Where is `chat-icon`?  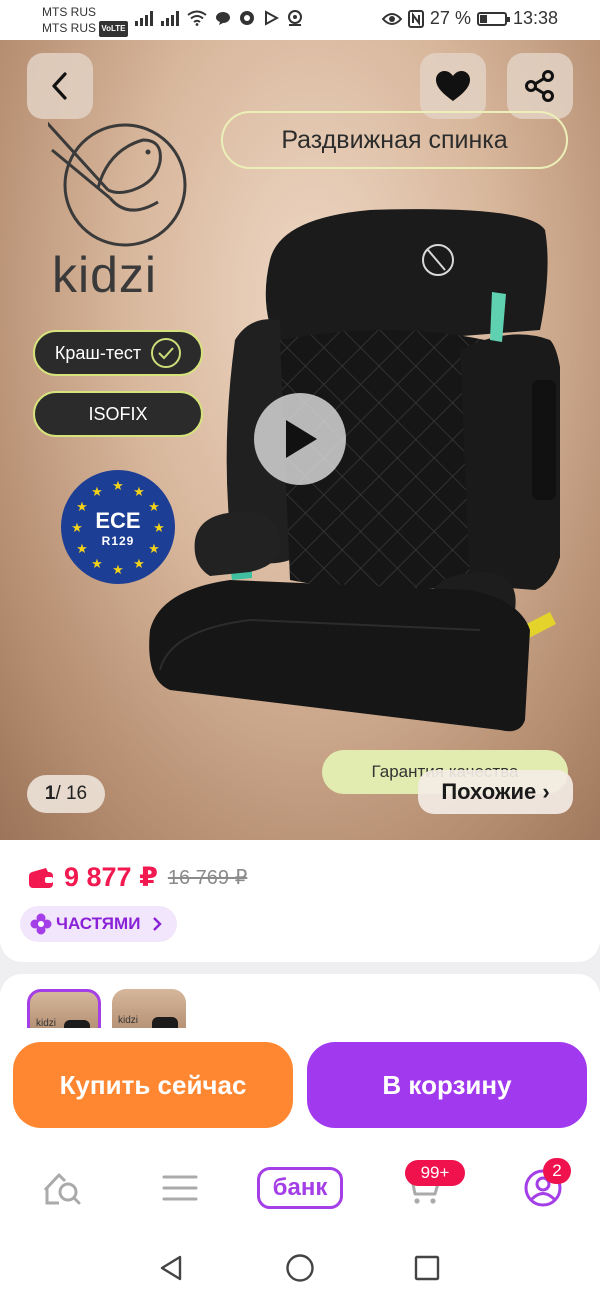
chat-icon is located at coordinates (223, 18).